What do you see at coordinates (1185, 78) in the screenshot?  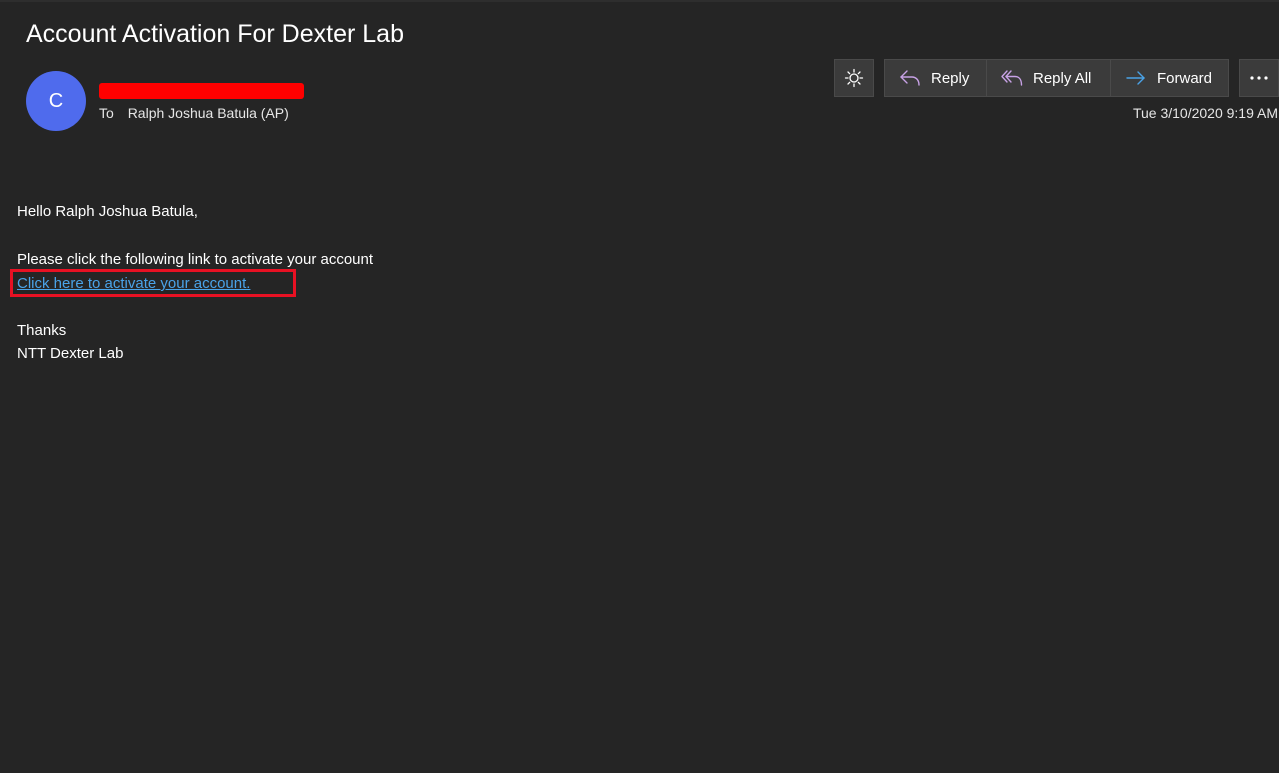 I see `forward-label: Forward` at bounding box center [1185, 78].